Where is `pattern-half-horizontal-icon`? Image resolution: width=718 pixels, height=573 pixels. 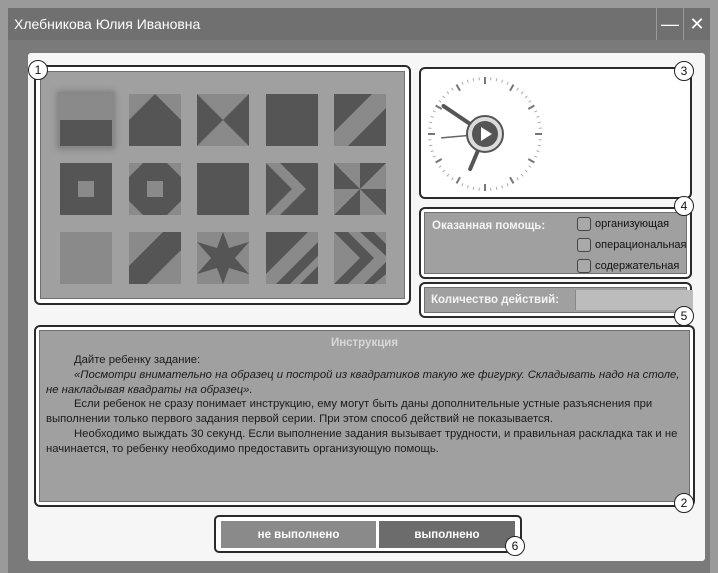
pattern-half-horizontal-icon is located at coordinates (86, 120).